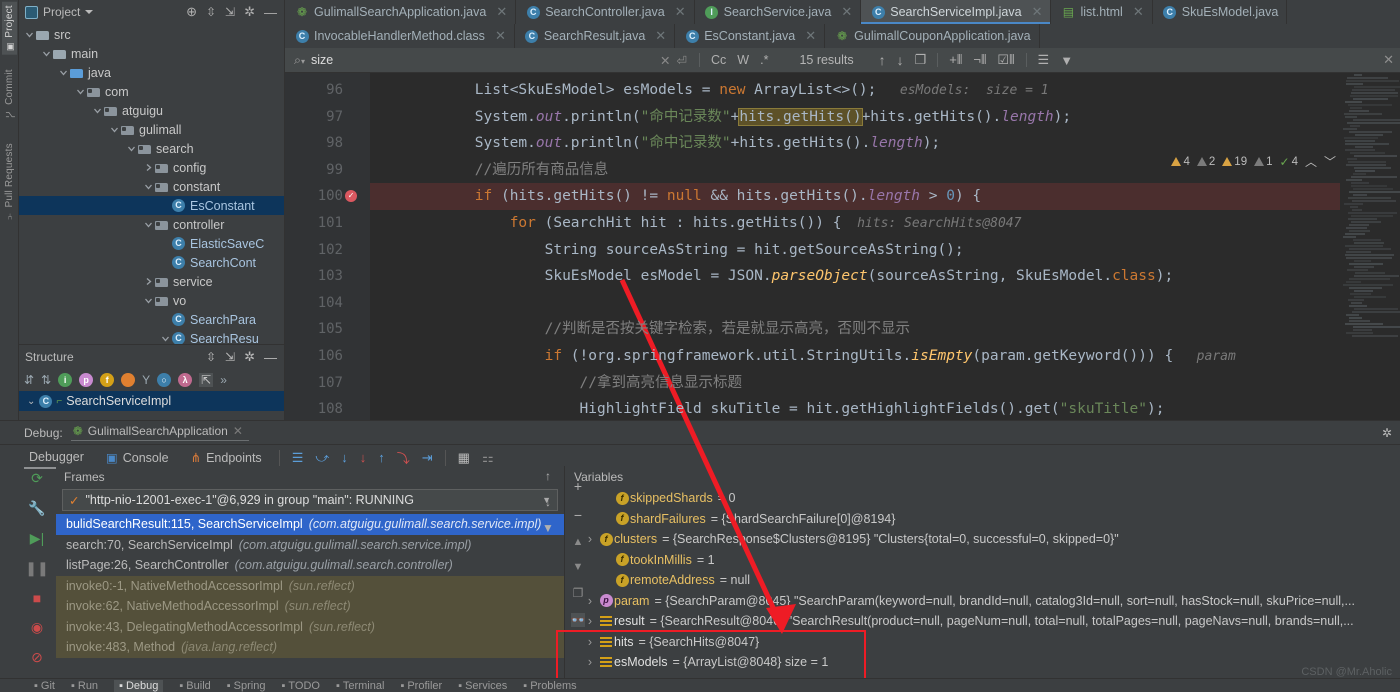 This screenshot has height=692, width=1400. I want to click on tree-node: controller, so click(151, 224).